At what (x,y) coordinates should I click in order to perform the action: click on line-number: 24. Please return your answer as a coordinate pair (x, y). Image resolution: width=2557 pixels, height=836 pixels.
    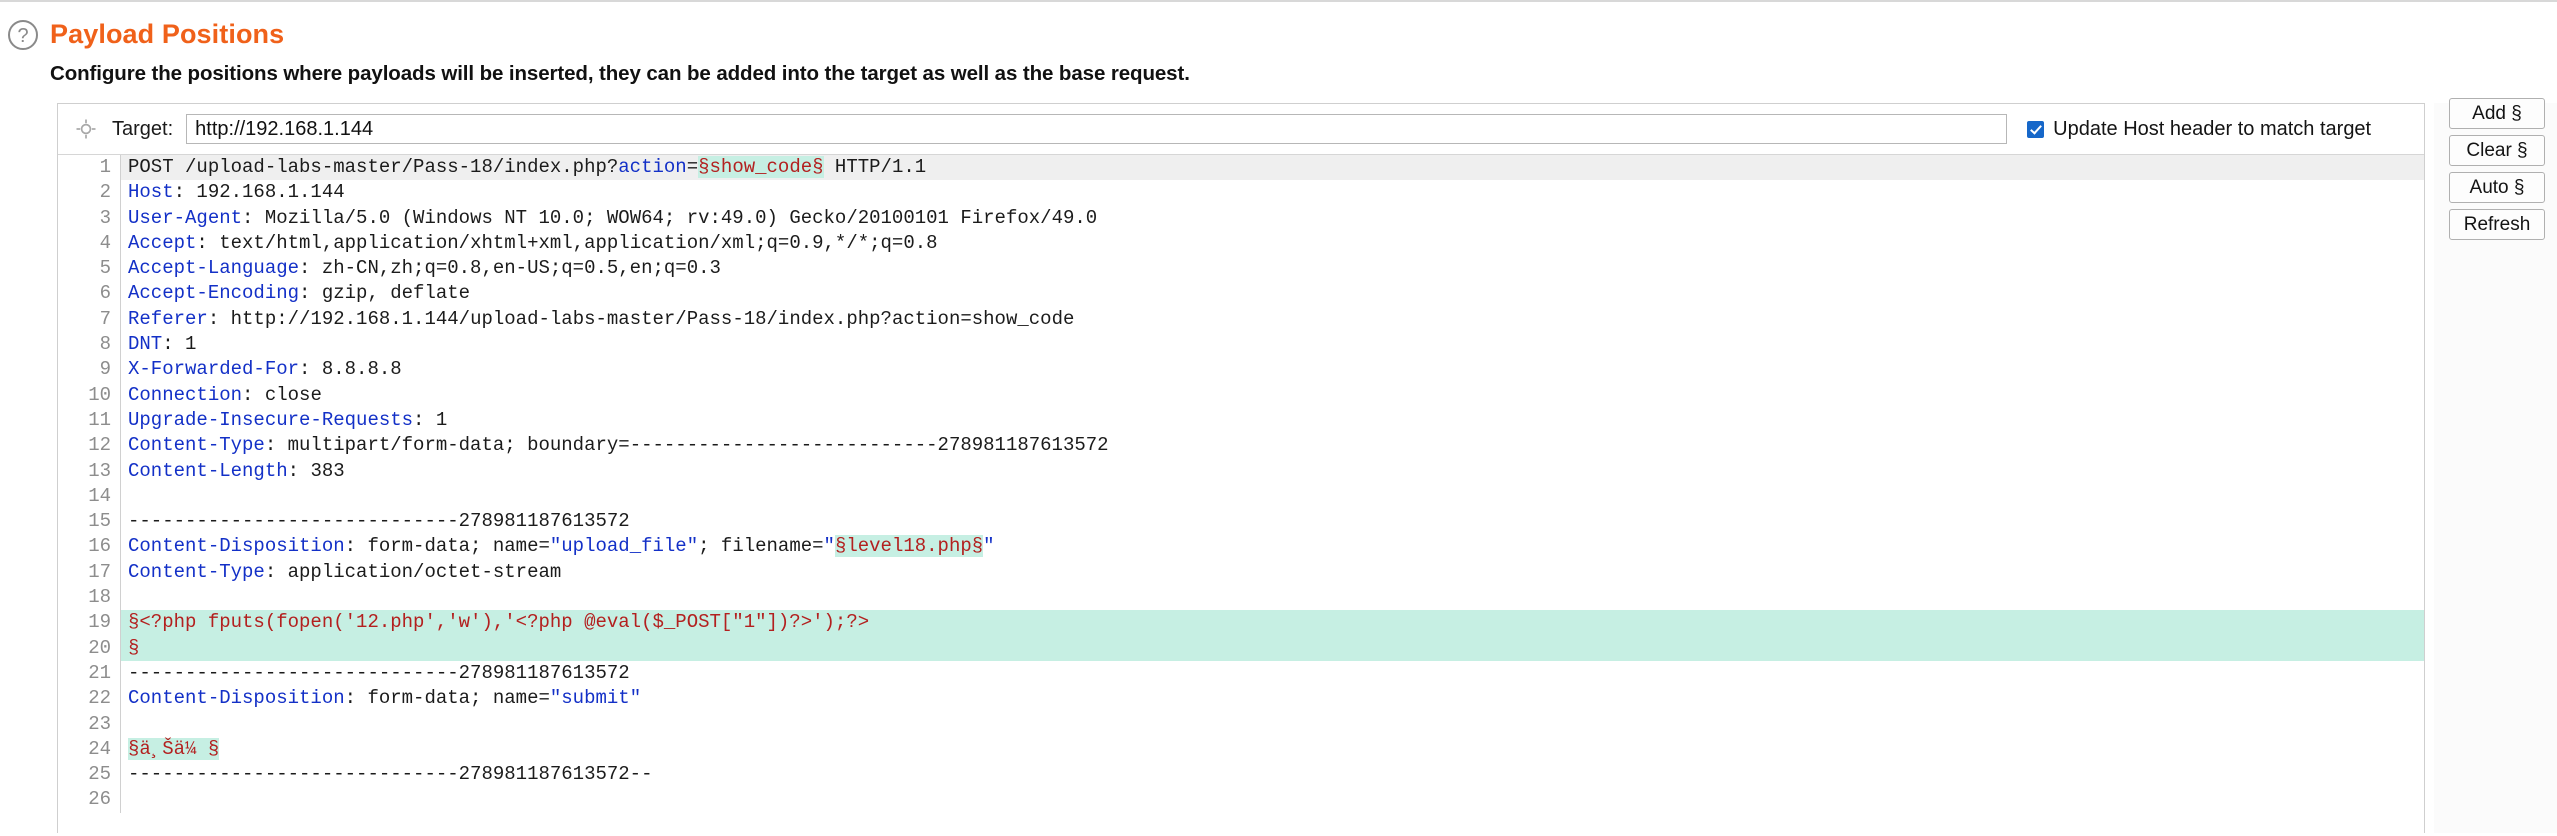
    Looking at the image, I should click on (89, 749).